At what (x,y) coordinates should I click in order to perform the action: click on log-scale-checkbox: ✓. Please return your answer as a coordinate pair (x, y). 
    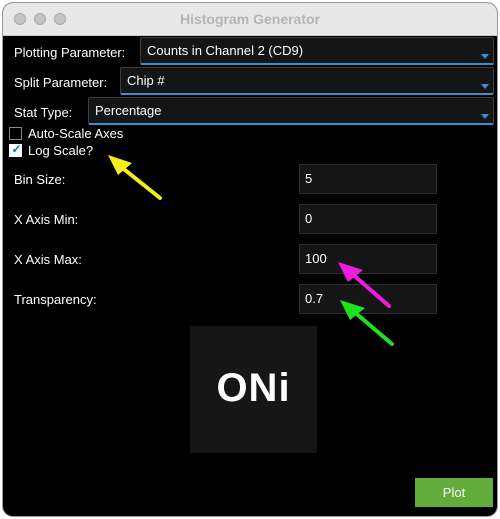
    Looking at the image, I should click on (15, 149).